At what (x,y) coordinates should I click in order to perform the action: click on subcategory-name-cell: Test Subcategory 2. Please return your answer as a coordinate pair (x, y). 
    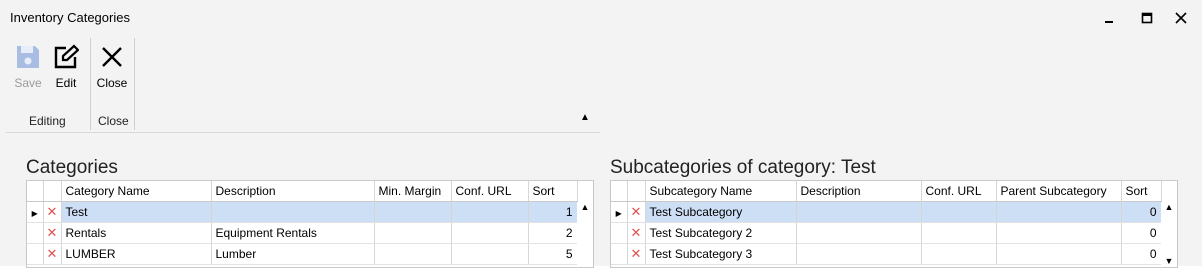
    Looking at the image, I should click on (721, 233).